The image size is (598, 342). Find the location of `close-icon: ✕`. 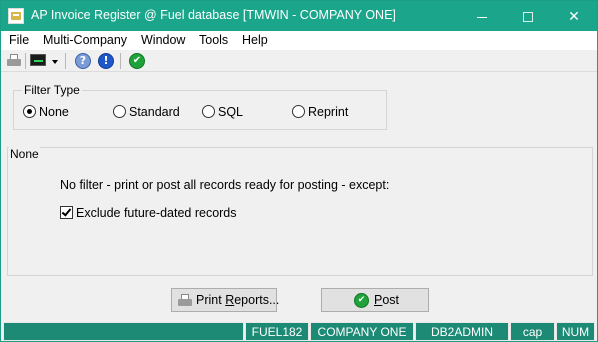

close-icon: ✕ is located at coordinates (574, 16).